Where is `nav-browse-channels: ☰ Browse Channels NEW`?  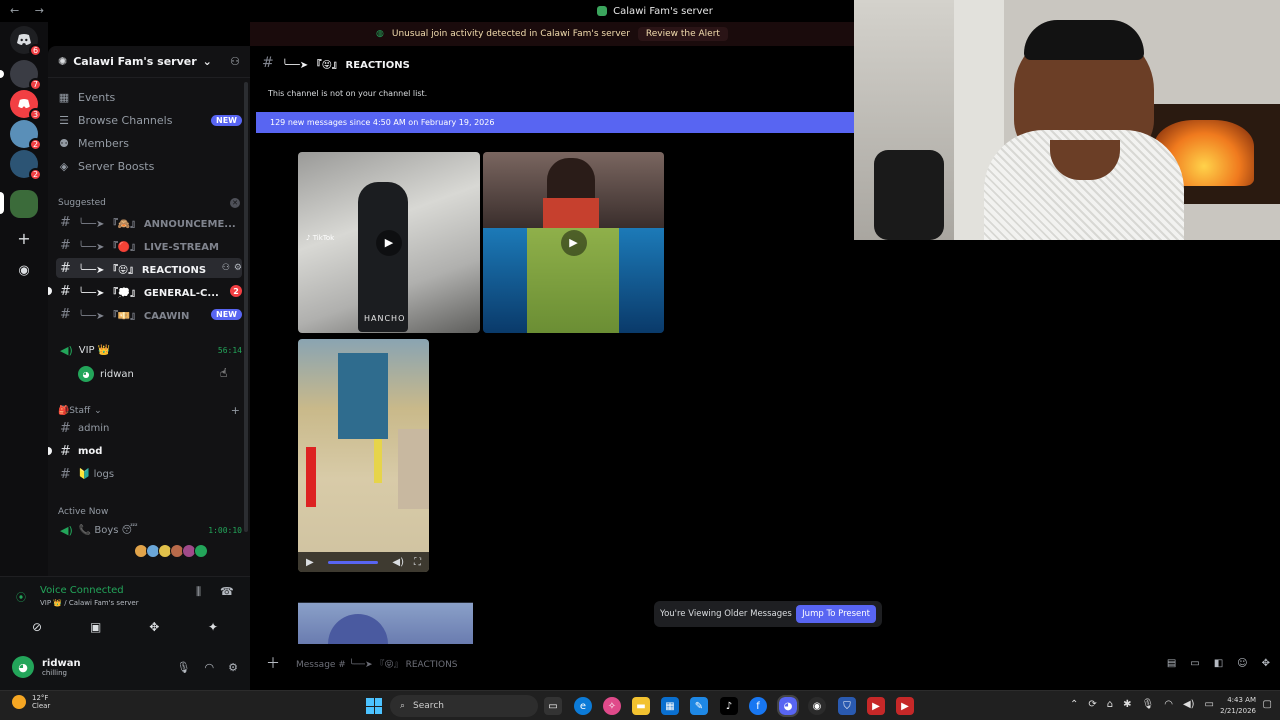 nav-browse-channels: ☰ Browse Channels NEW is located at coordinates (150, 120).